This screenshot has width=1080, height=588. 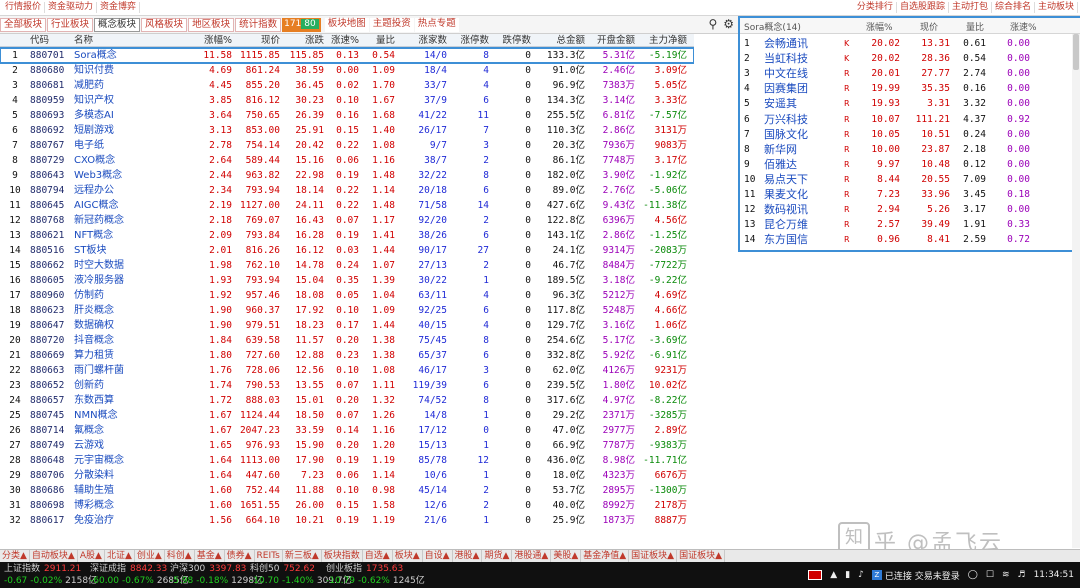 What do you see at coordinates (346, 25) in the screenshot?
I see `extra-tab: 板块地图` at bounding box center [346, 25].